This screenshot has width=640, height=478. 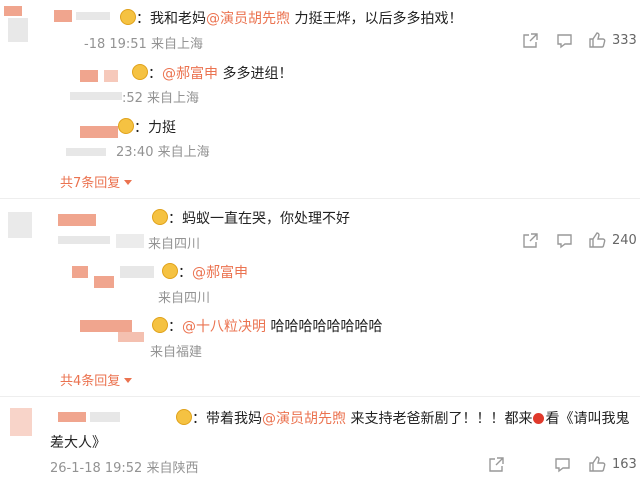 What do you see at coordinates (90, 183) in the screenshot?
I see `more-replies-label: 共7条回复` at bounding box center [90, 183].